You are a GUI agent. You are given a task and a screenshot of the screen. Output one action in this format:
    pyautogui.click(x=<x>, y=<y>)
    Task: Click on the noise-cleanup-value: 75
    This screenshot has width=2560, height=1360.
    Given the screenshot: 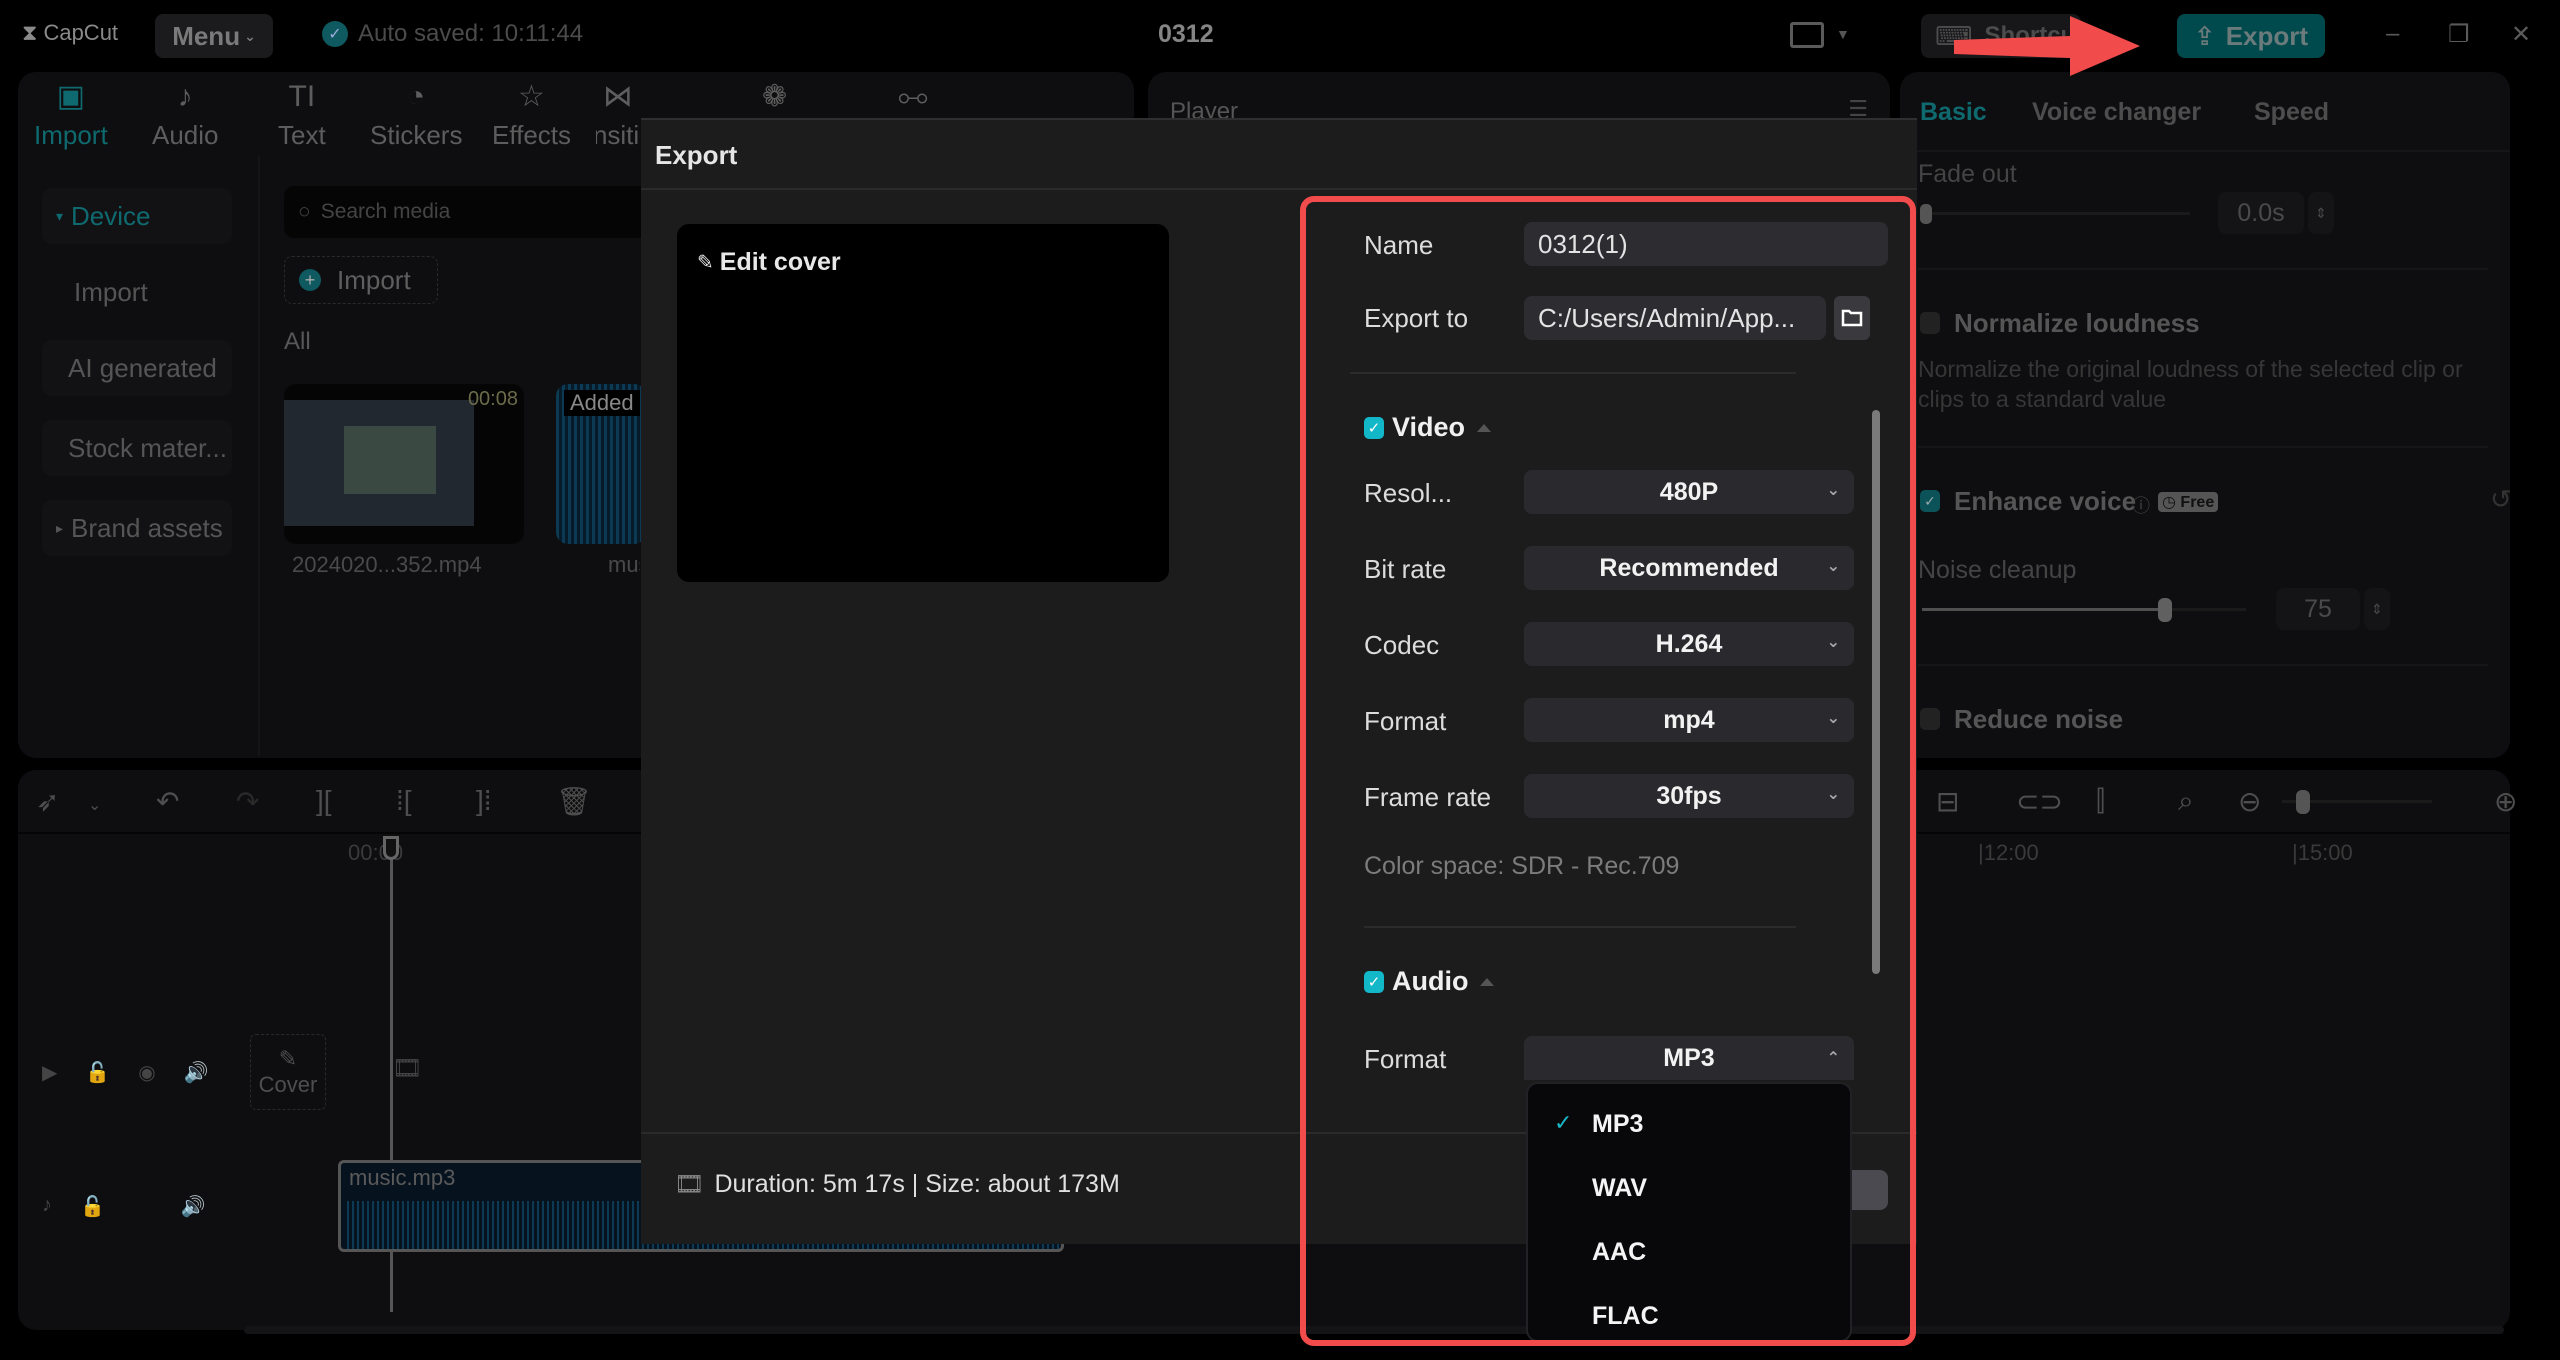 What is the action you would take?
    pyautogui.click(x=2318, y=609)
    